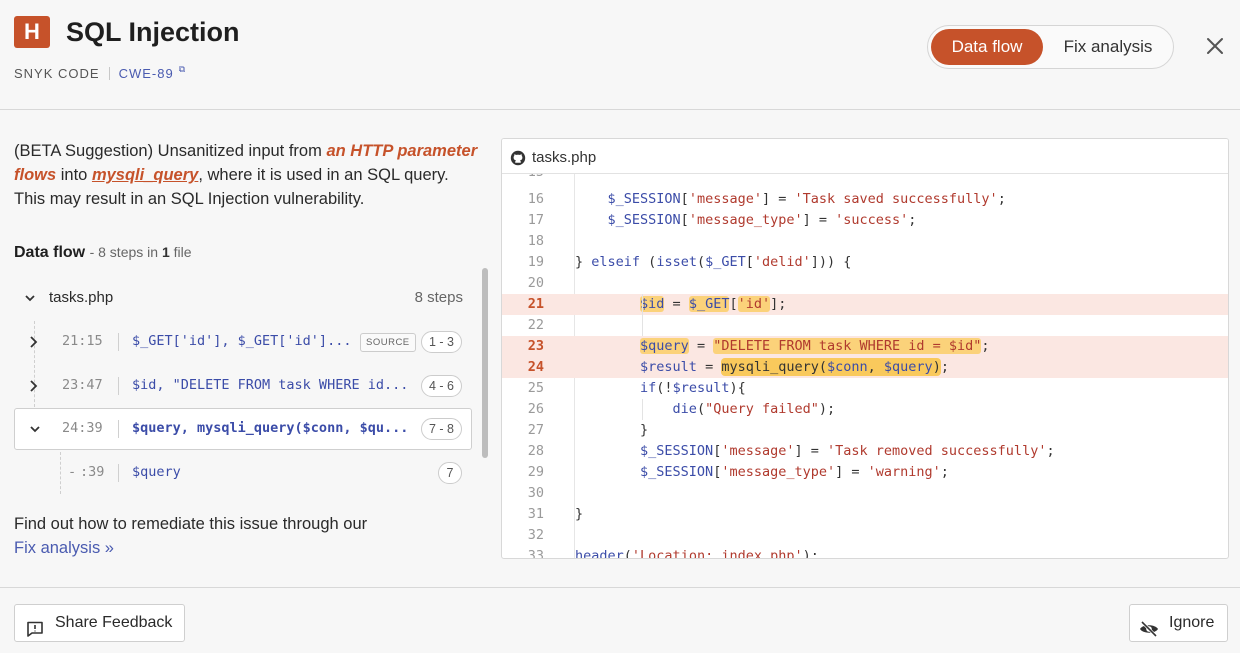  I want to click on close-icon, so click(1215, 46).